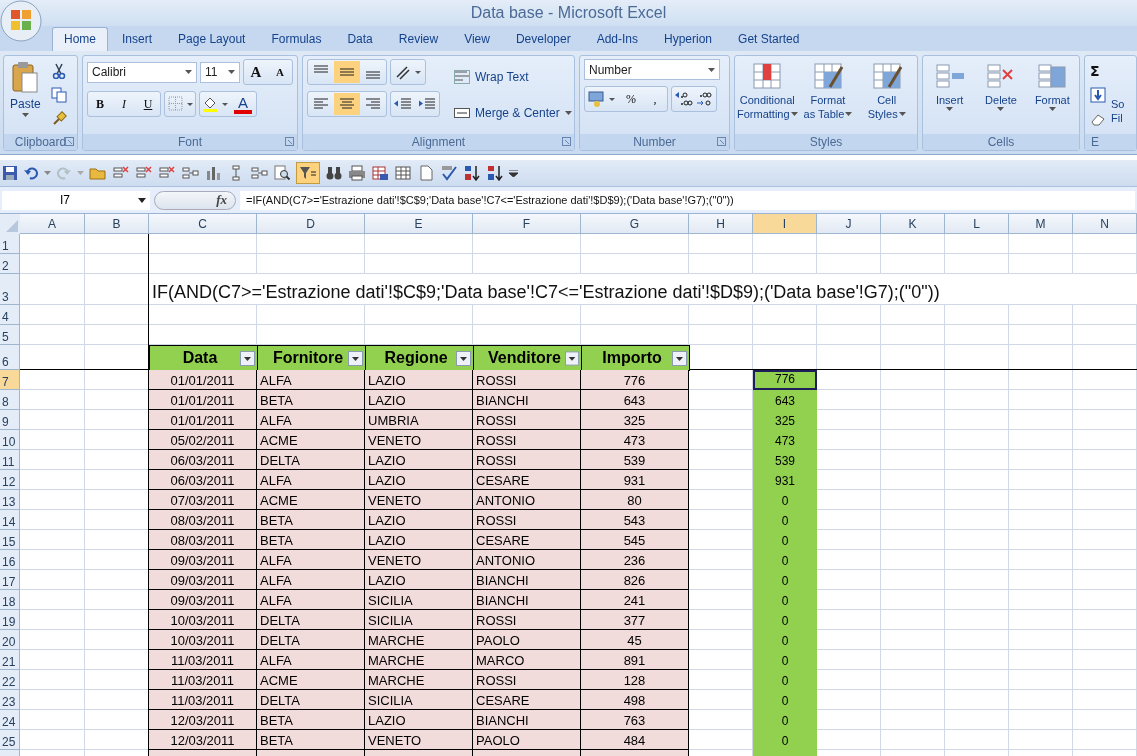  Describe the element at coordinates (950, 95) in the screenshot. I see `insert-cells-button: Insert` at that location.